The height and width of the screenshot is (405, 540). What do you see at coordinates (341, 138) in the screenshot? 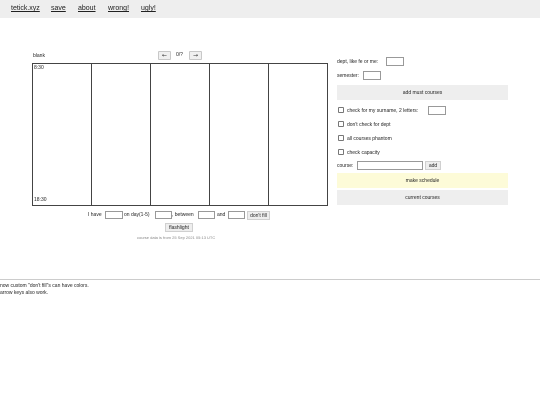
I see `all-phantom-checkbox` at bounding box center [341, 138].